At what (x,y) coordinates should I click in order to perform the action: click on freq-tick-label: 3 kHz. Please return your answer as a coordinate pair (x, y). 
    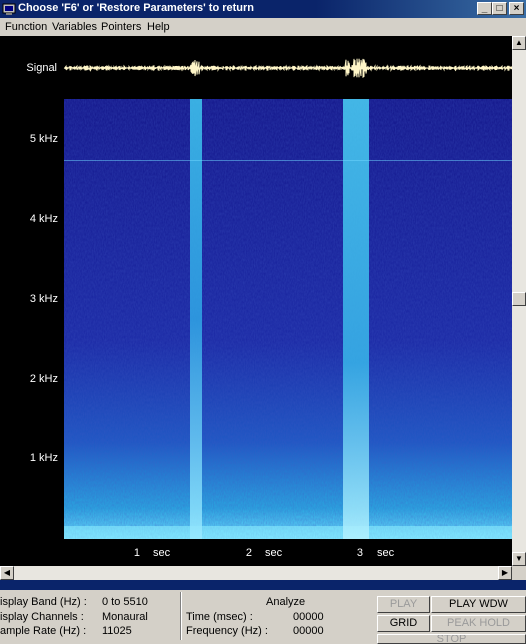
    Looking at the image, I should click on (44, 299).